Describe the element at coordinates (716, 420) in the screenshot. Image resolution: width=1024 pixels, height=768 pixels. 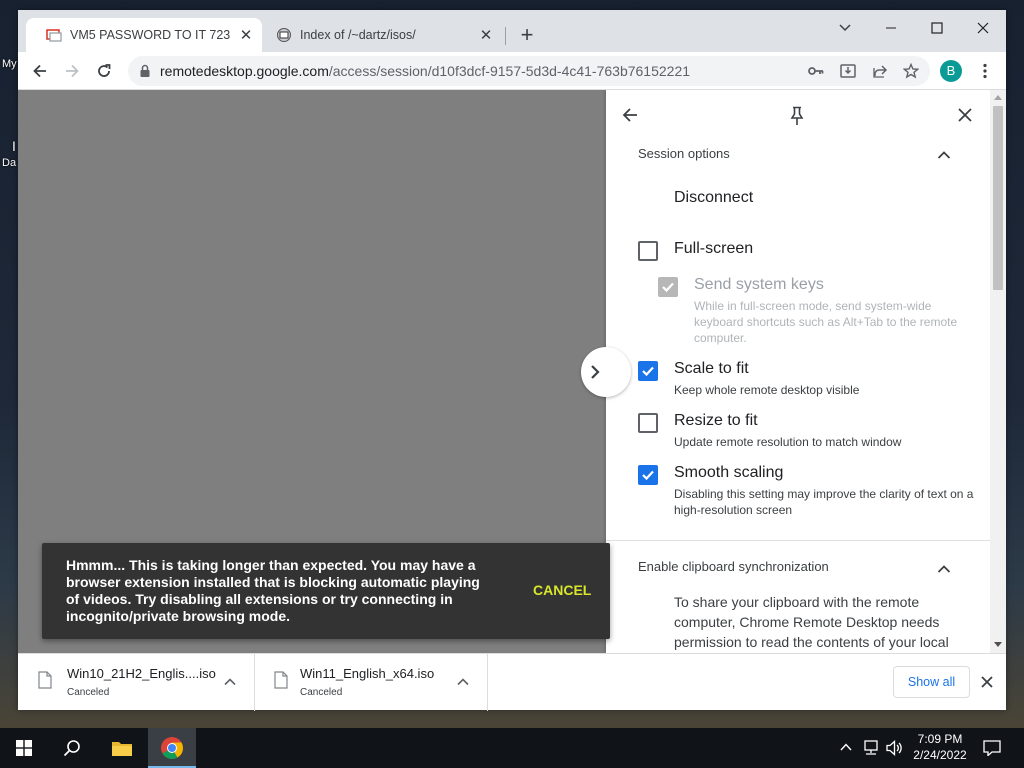
I see `option-label: Resize to fit` at that location.